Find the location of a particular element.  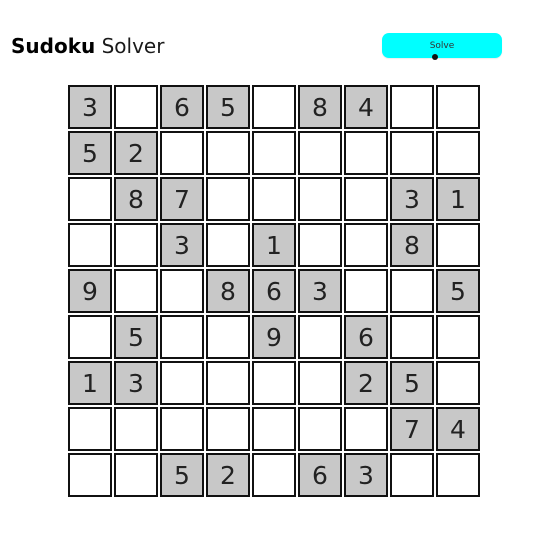

page-title: Sudoku Solver is located at coordinates (87, 46).